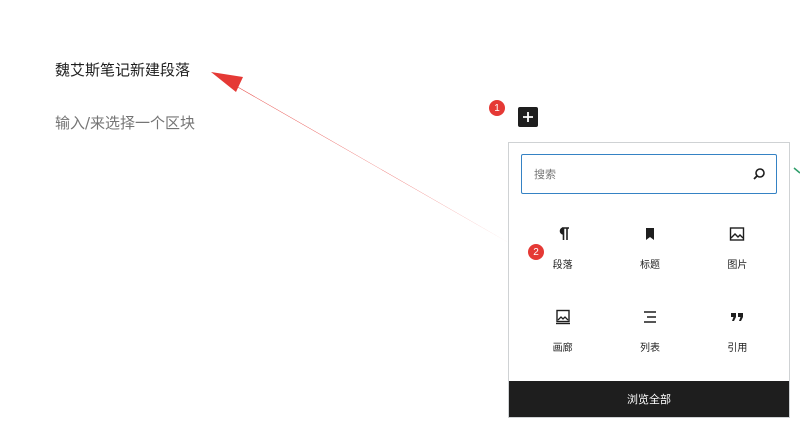 The image size is (800, 434). What do you see at coordinates (125, 122) in the screenshot?
I see `block-placeholder: 输入/来选择一个区块` at bounding box center [125, 122].